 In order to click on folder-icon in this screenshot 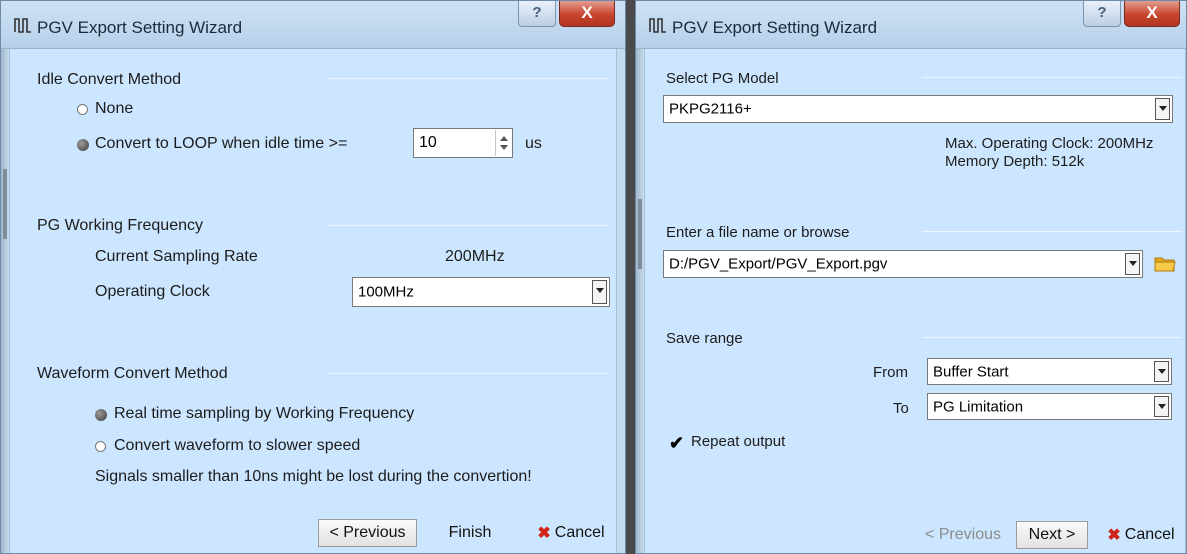, I will do `click(1165, 264)`.